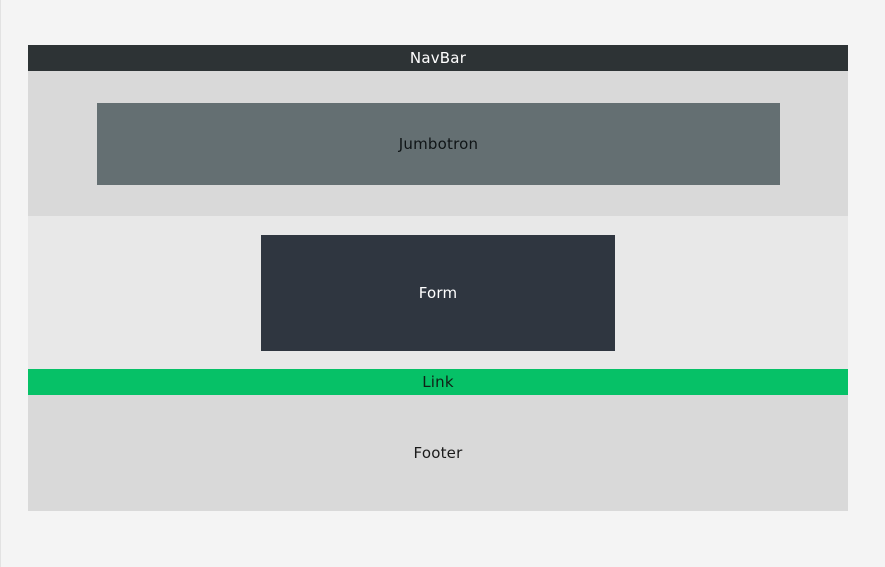 This screenshot has width=885, height=567. I want to click on form-block: Form, so click(438, 293).